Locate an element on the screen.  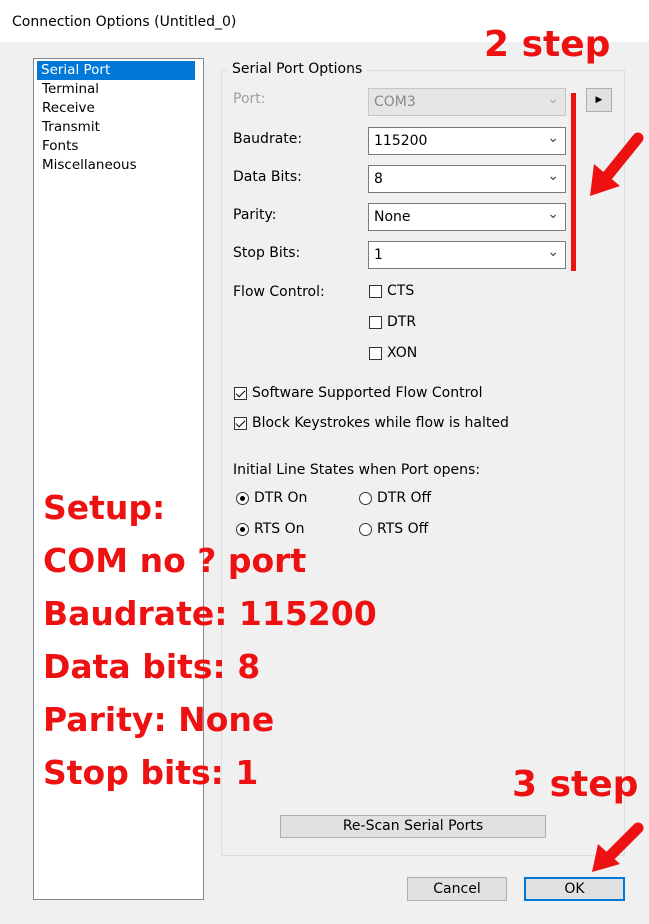
data-bits-value: 8 is located at coordinates (378, 179).